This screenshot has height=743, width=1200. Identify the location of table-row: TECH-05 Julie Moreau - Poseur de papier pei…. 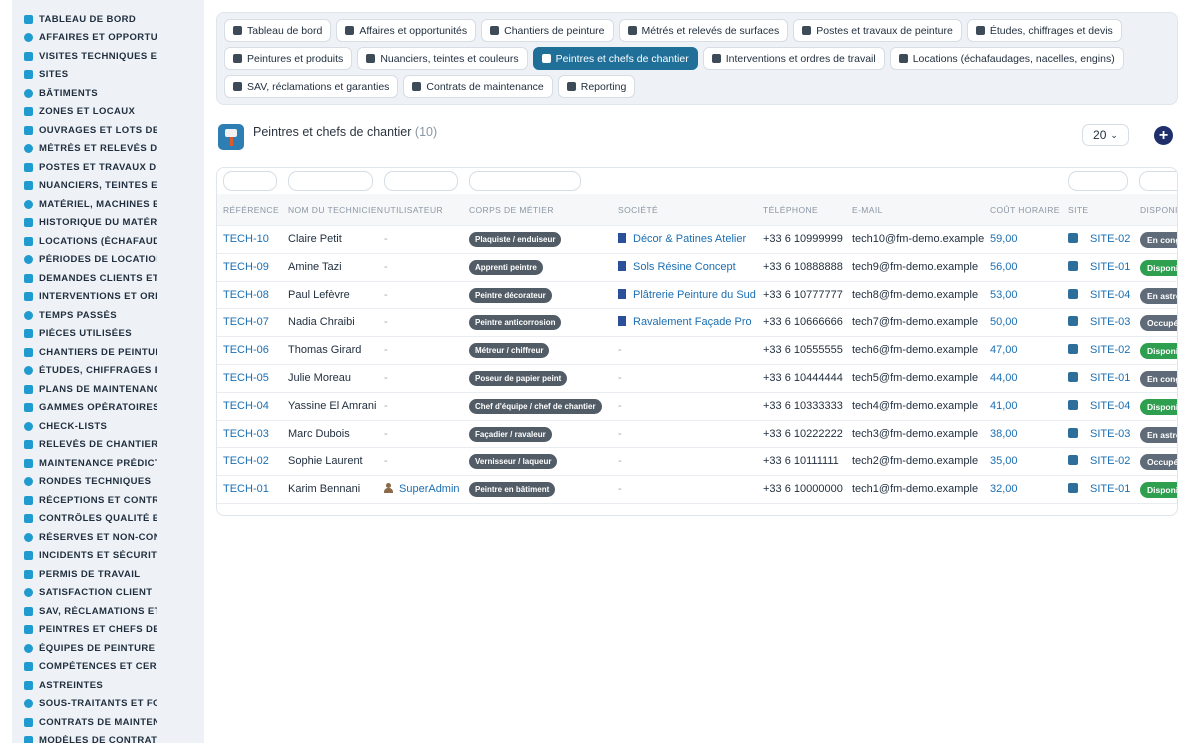
(697, 378).